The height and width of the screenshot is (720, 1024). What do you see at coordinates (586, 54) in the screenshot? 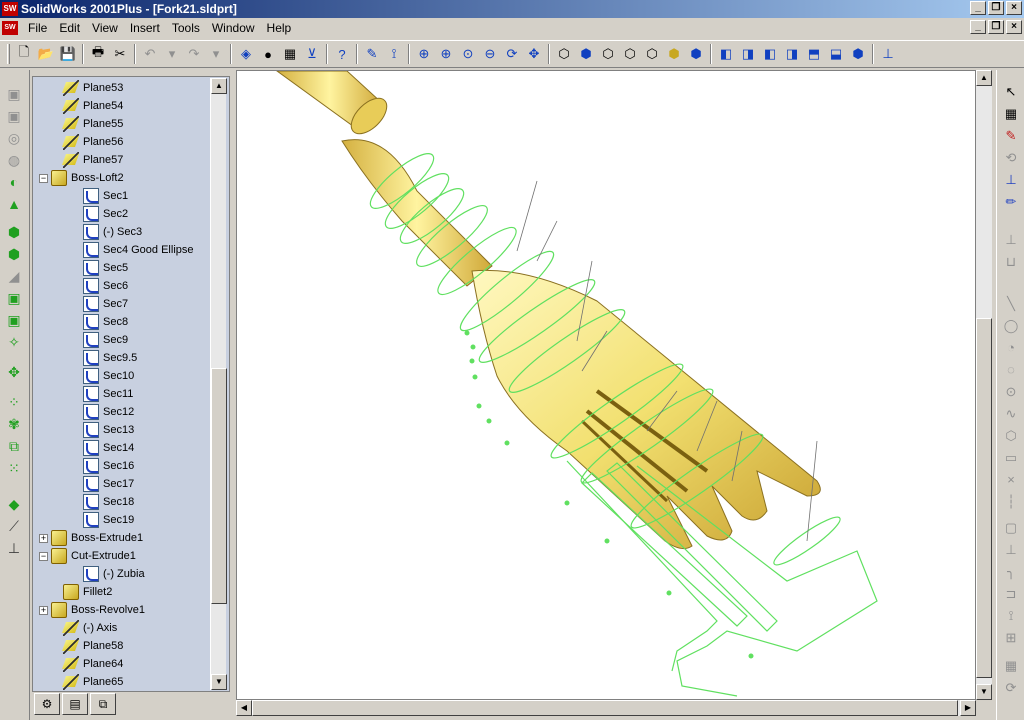
I see `hidden-lines-visible-icon: ⬢` at bounding box center [586, 54].